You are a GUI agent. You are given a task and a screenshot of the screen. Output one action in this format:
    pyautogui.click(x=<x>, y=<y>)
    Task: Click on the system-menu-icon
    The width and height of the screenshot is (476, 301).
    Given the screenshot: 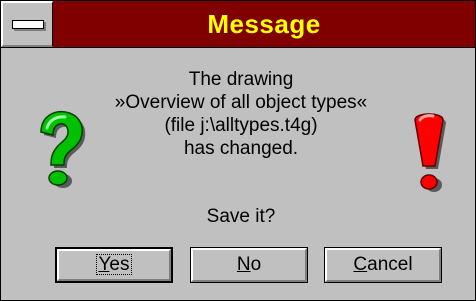 What is the action you would take?
    pyautogui.click(x=28, y=24)
    